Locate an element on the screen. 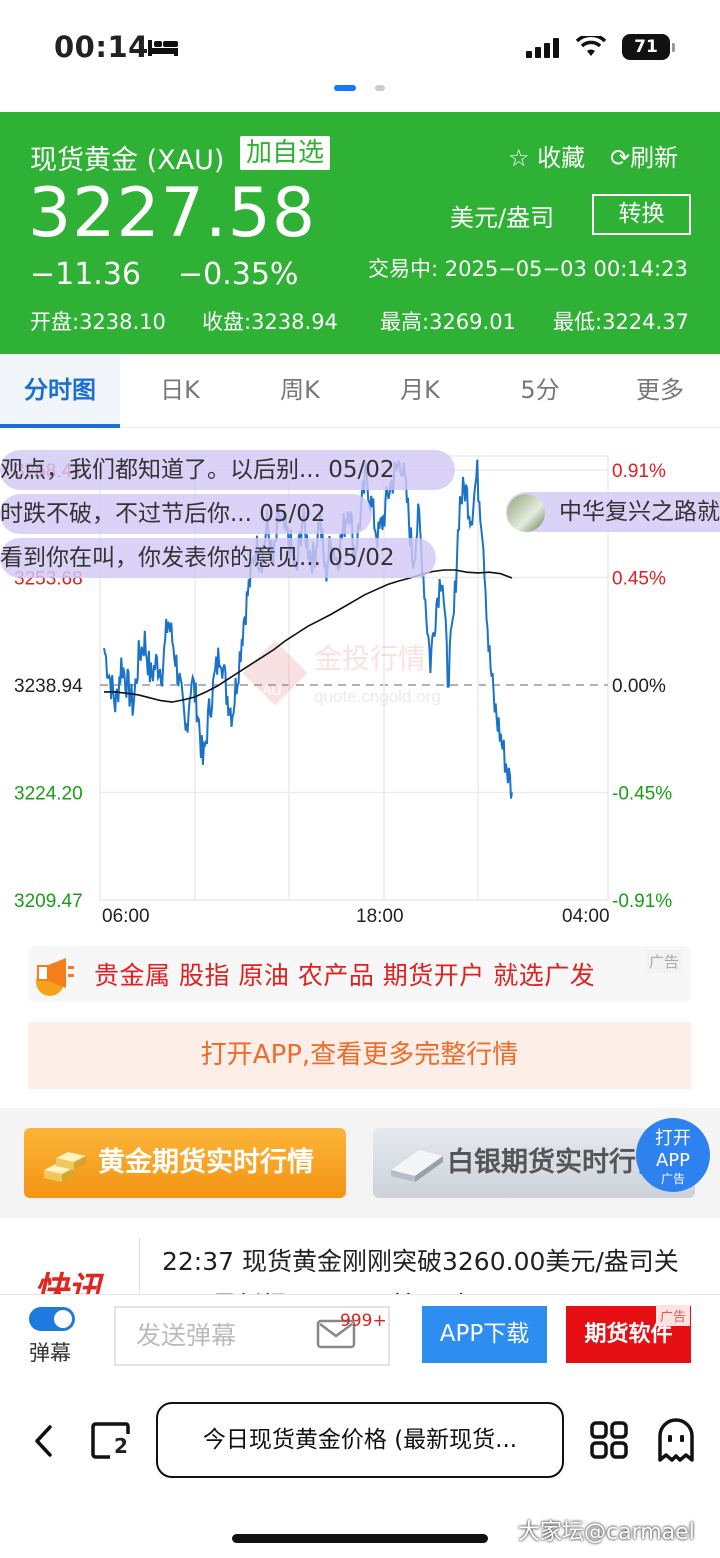  danmu-bubble: 时跌不破，不过节后你... 05/02 is located at coordinates (186, 514).